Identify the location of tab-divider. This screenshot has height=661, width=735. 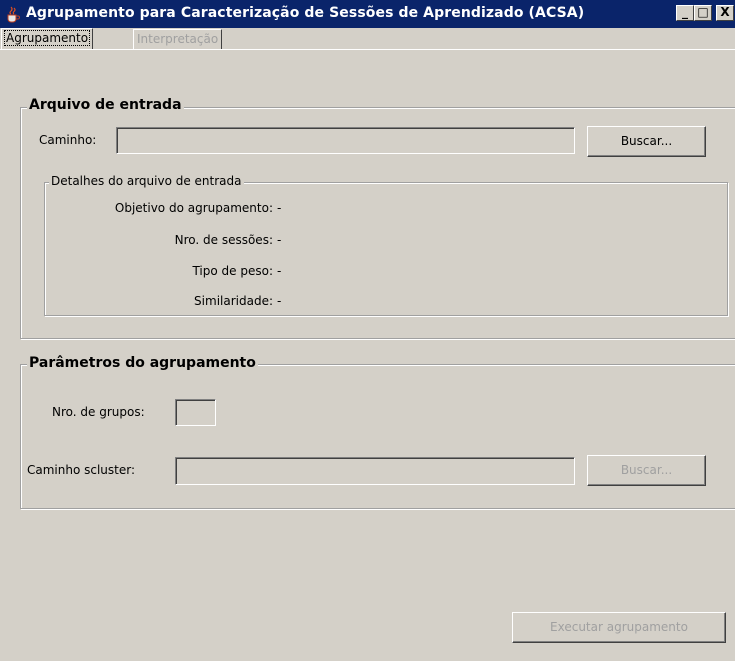
(367, 49).